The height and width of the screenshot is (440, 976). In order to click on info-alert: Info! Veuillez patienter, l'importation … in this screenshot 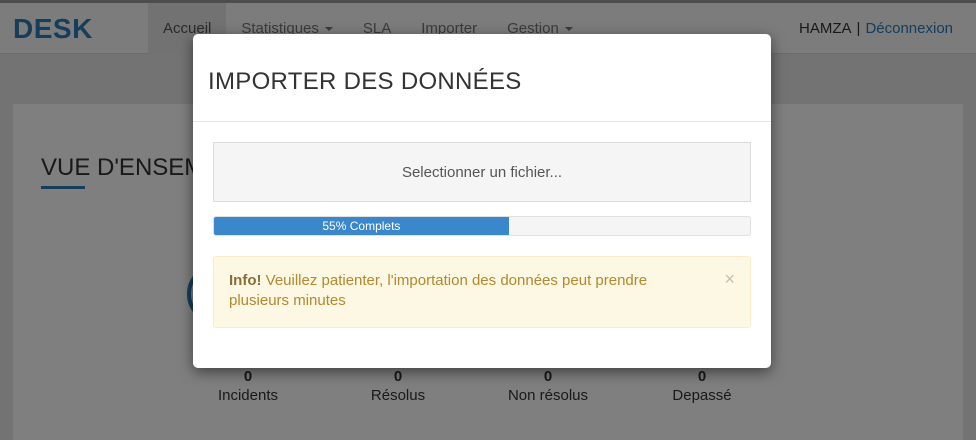, I will do `click(482, 292)`.